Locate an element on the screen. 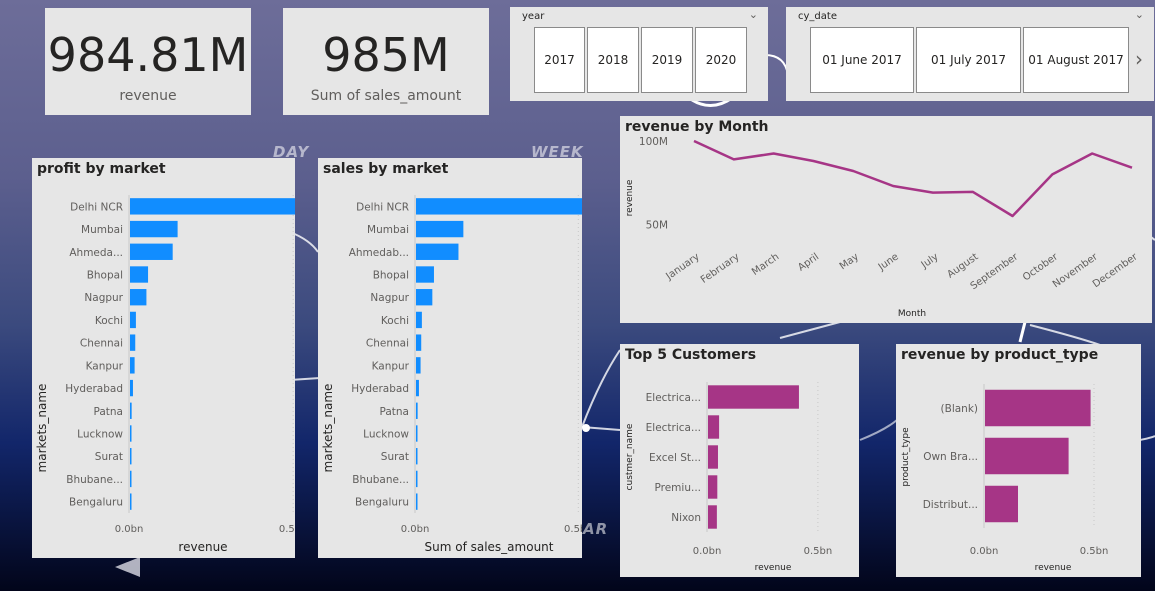  kpi-label: Sum of sales_amount is located at coordinates (386, 96).